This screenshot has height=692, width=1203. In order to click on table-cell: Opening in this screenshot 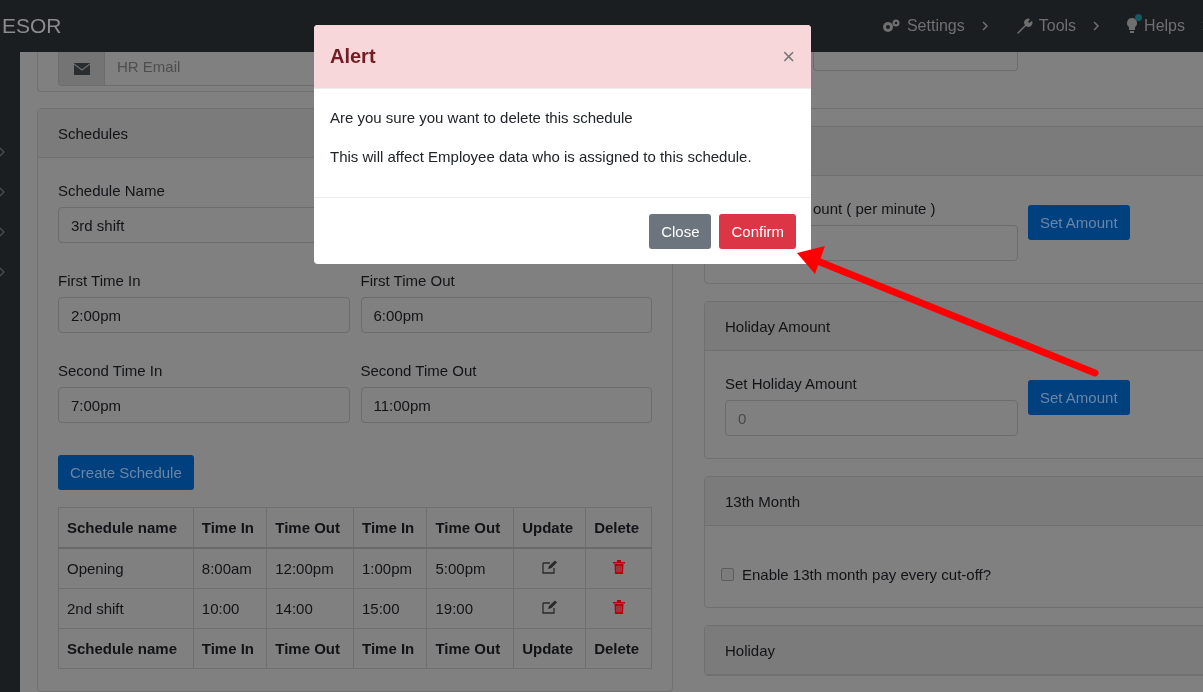, I will do `click(126, 568)`.